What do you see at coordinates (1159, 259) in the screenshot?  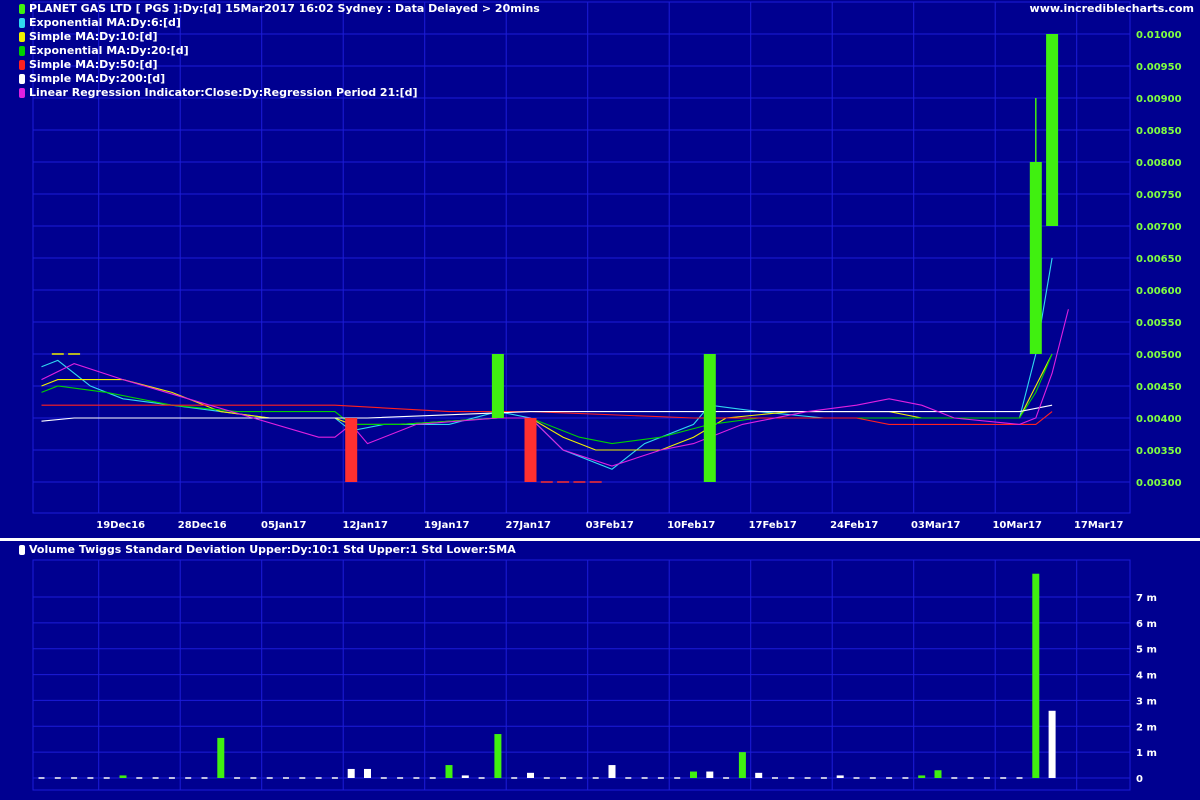 I see `y-tick-label: 0.00650` at bounding box center [1159, 259].